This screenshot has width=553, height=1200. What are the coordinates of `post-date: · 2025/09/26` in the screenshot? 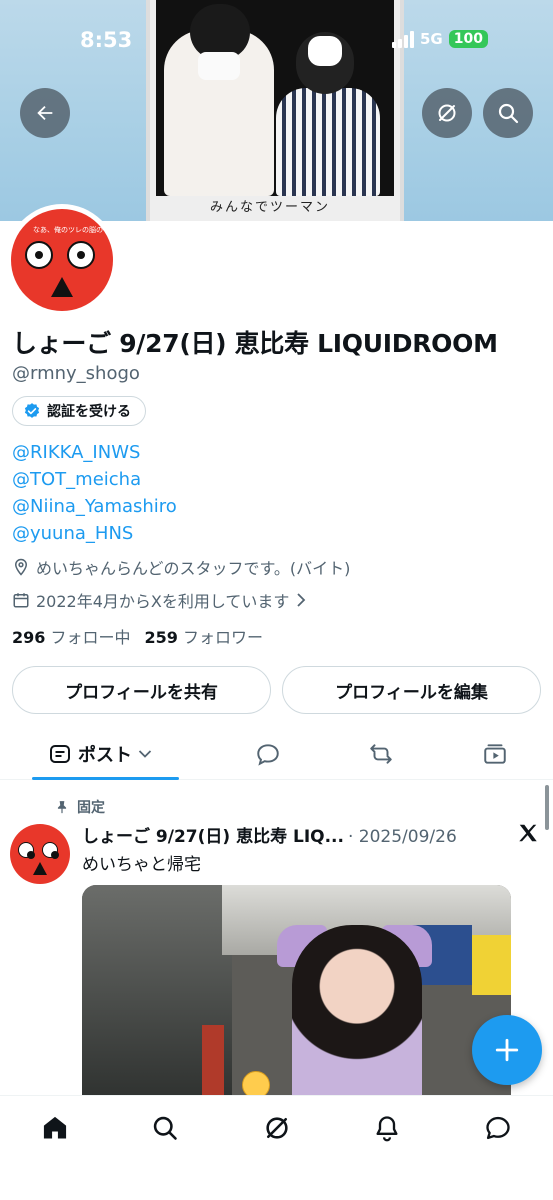 It's located at (402, 837).